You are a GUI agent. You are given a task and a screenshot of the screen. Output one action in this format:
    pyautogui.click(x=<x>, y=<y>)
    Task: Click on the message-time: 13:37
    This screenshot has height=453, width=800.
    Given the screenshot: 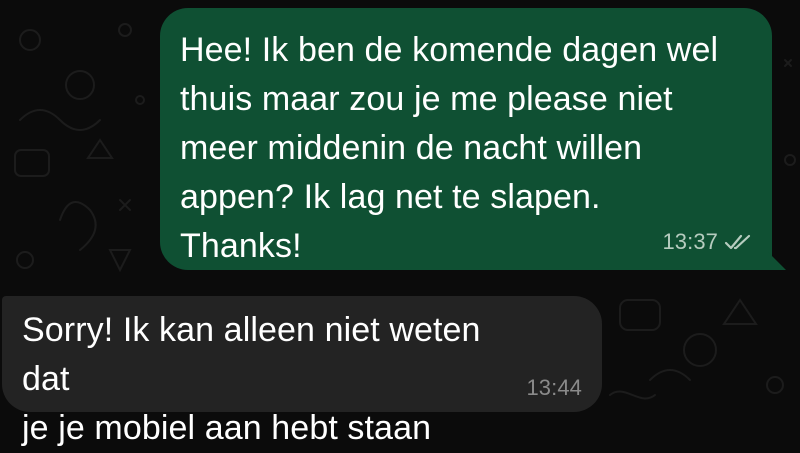 What is the action you would take?
    pyautogui.click(x=690, y=241)
    